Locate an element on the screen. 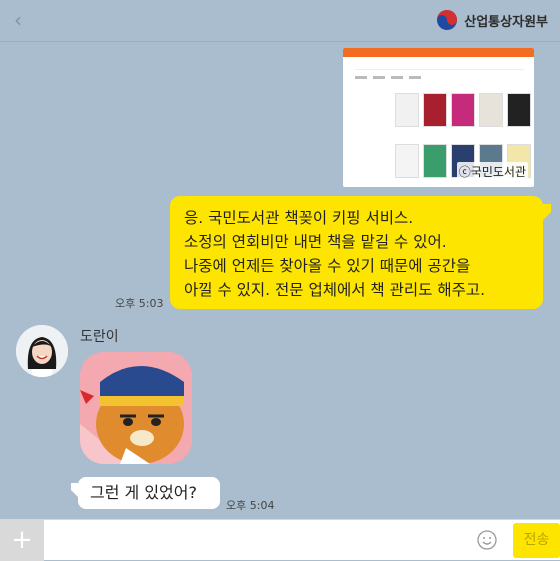 The image size is (560, 561). shared-screenshot: ⓒ국민도서관 is located at coordinates (438, 117).